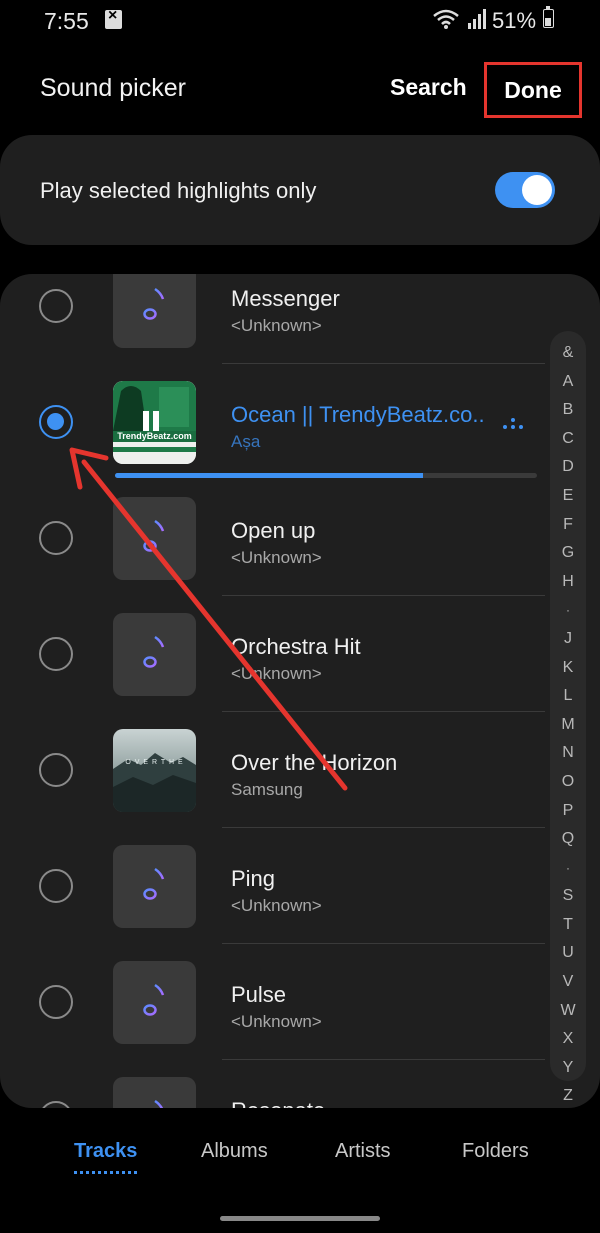  What do you see at coordinates (246, 441) in the screenshot?
I see `track-artist: Așa` at bounding box center [246, 441].